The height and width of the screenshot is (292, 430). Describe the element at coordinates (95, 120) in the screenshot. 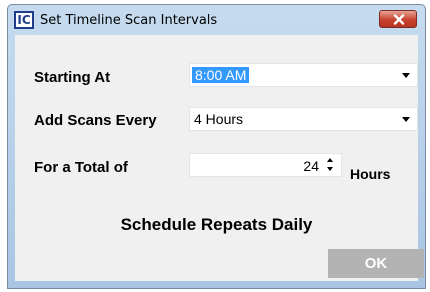

I see `add-scans-every-label: Add Scans Every` at that location.